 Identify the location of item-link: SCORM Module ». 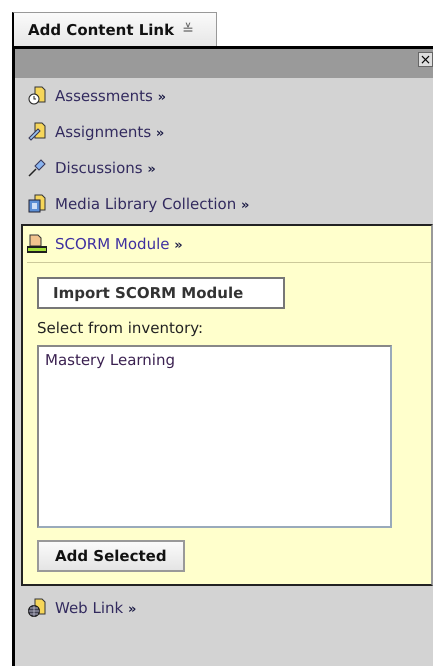
(119, 244).